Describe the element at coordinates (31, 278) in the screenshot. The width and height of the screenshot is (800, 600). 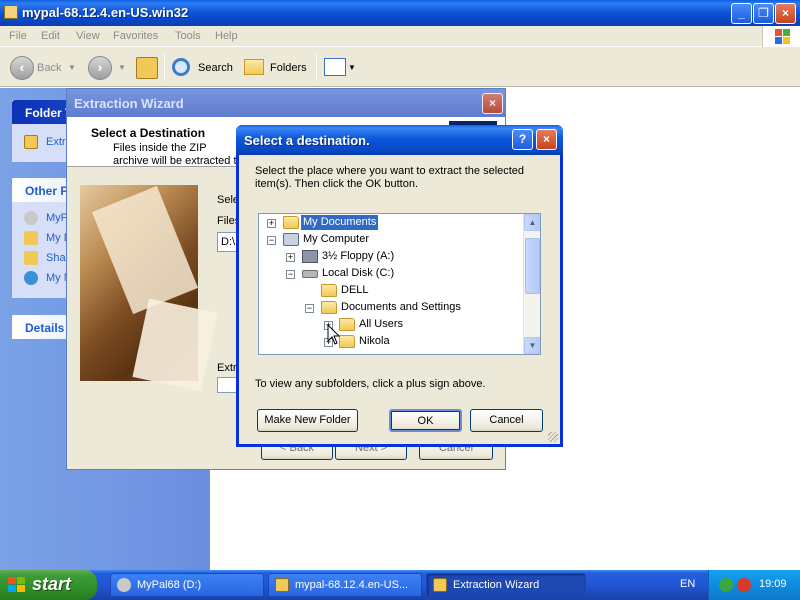
I see `network-globe-icon` at that location.